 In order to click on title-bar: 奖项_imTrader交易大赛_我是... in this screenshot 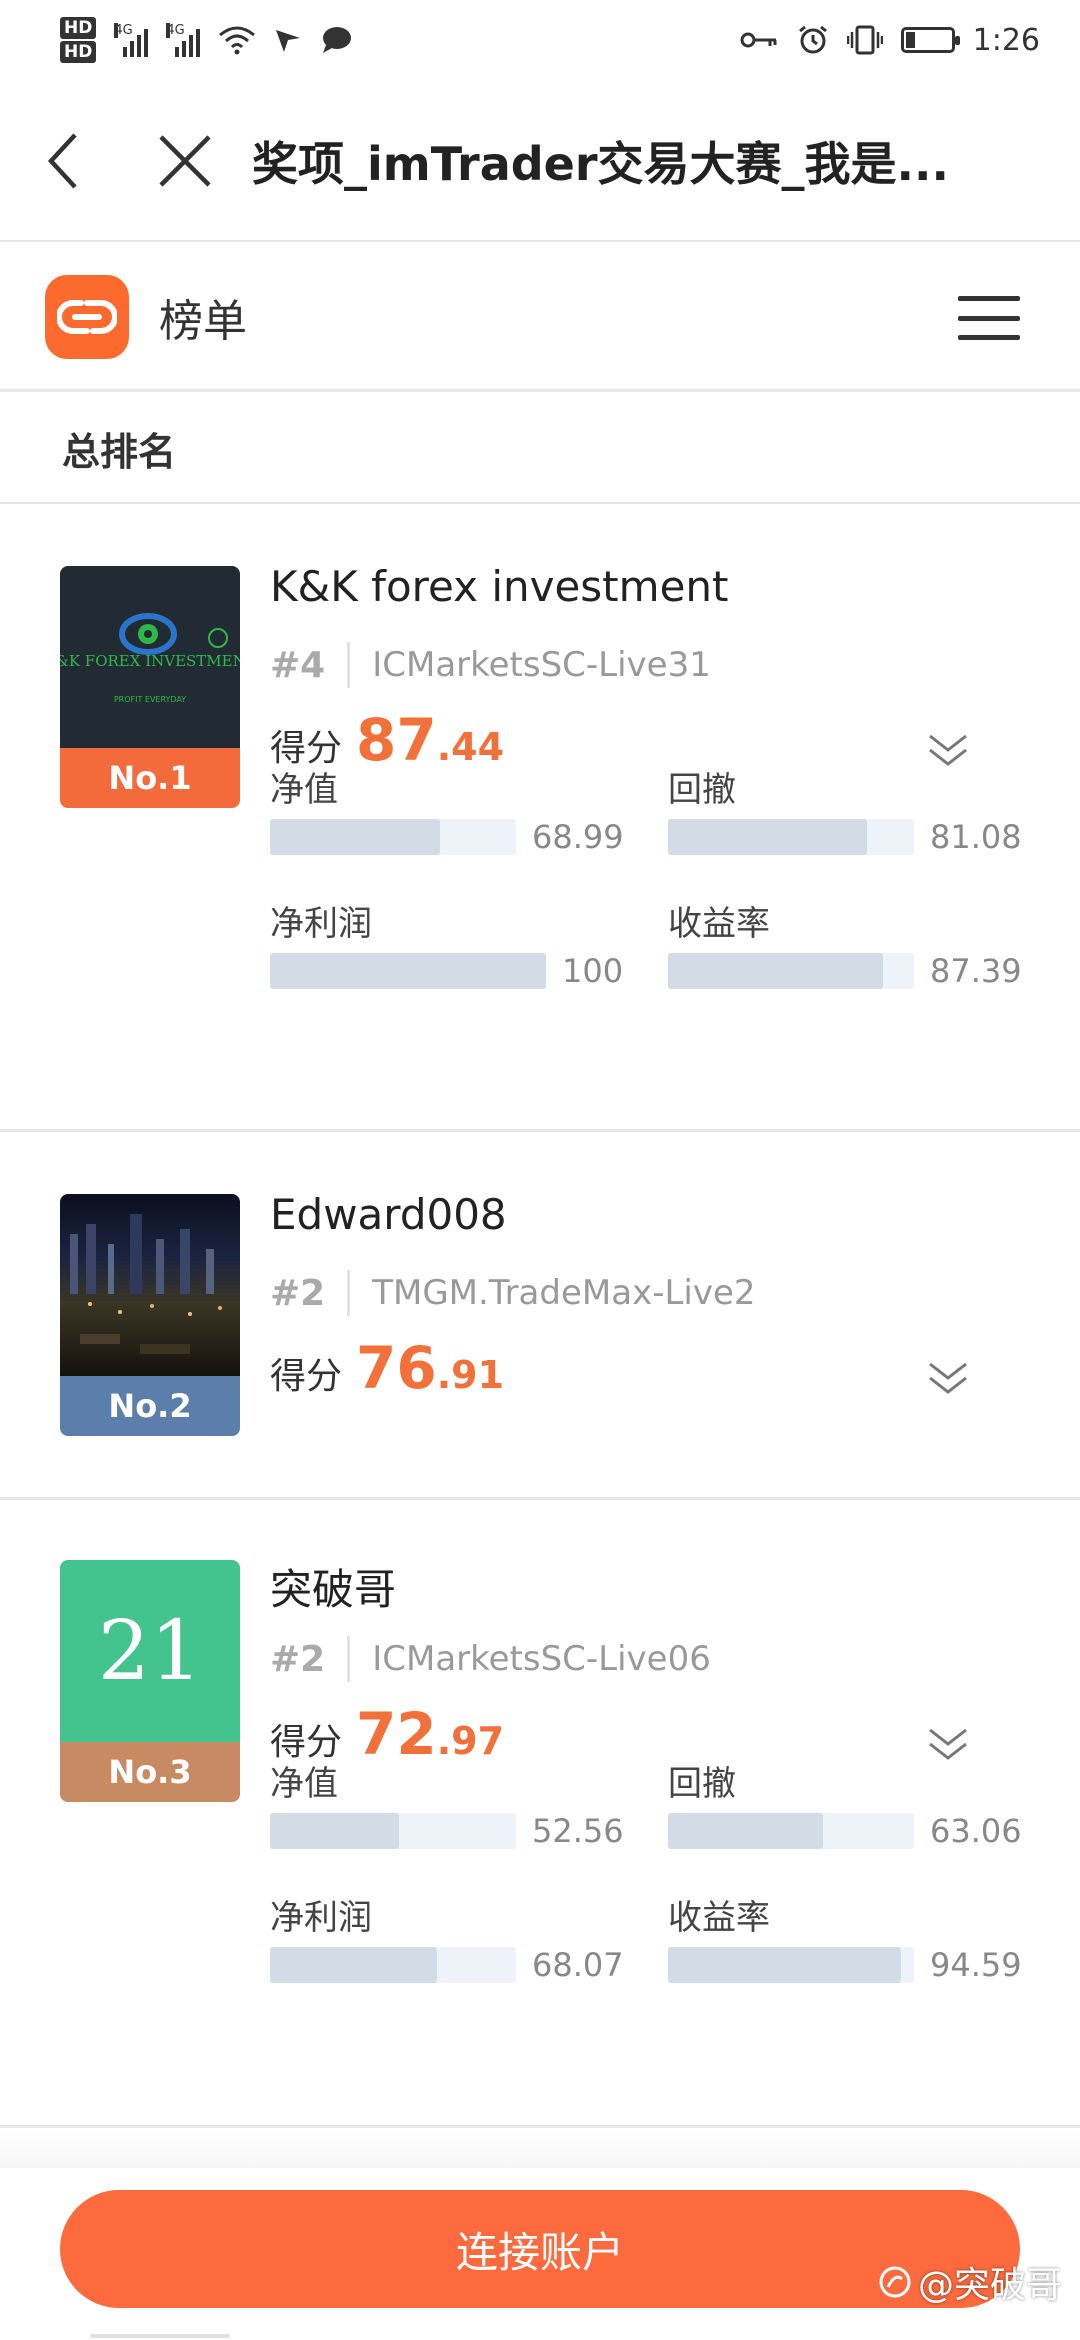, I will do `click(540, 162)`.